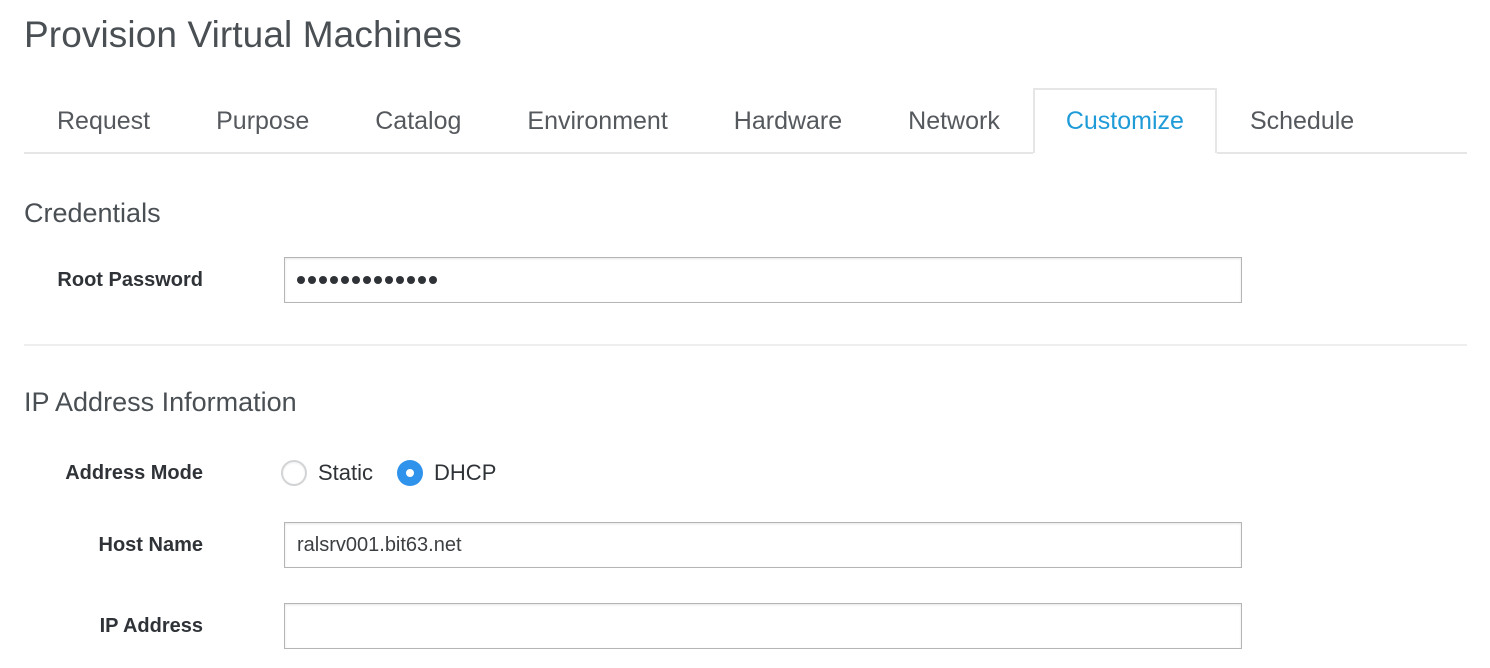 This screenshot has height=668, width=1490. I want to click on radio-option-dhcp: DHCP, so click(446, 473).